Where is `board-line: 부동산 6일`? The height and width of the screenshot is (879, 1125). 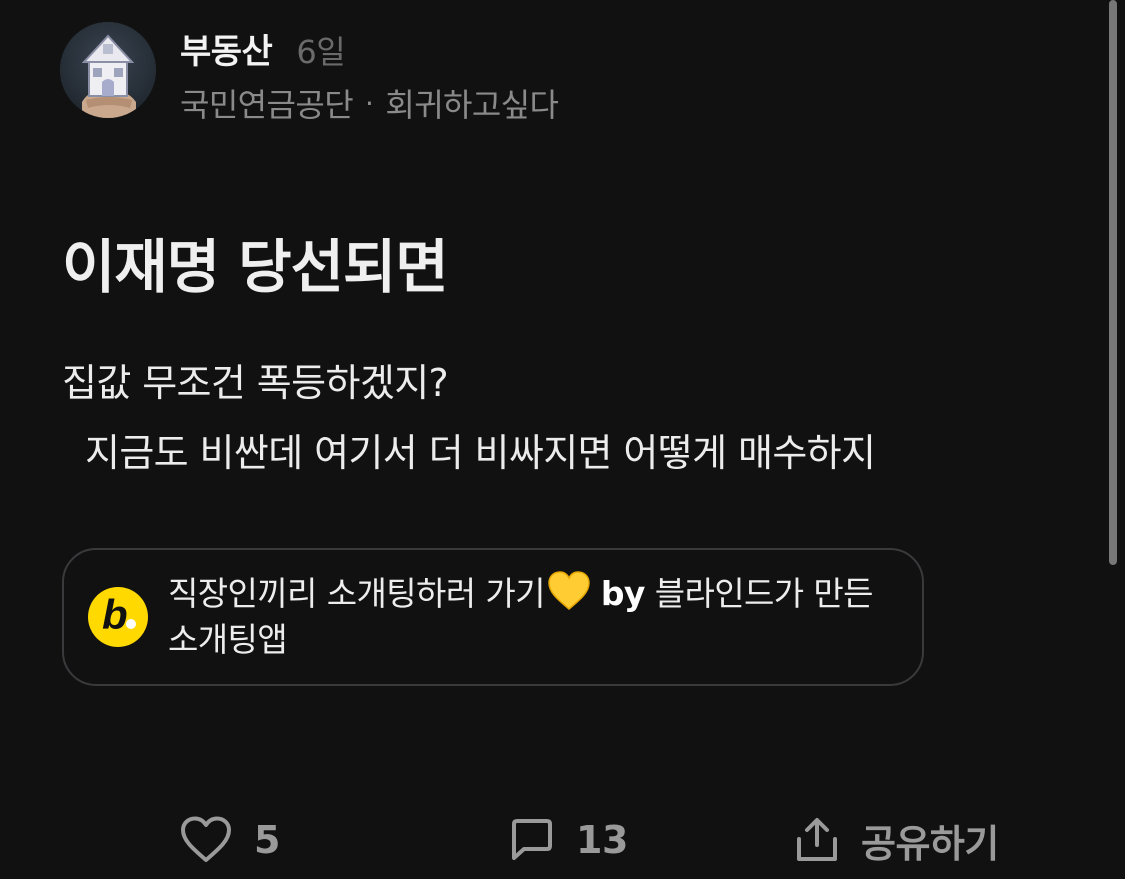
board-line: 부동산 6일 is located at coordinates (369, 49).